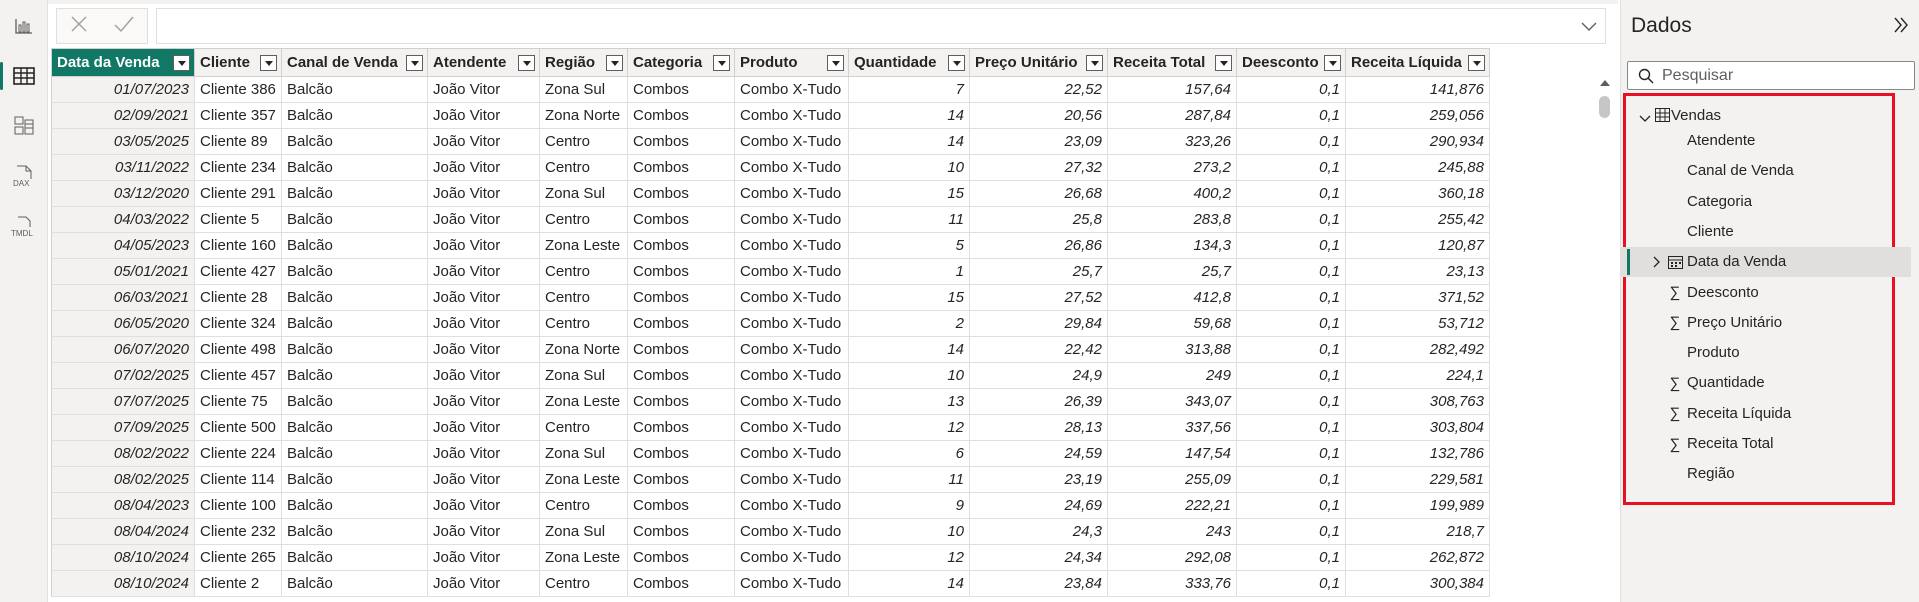 The width and height of the screenshot is (1919, 602). Describe the element at coordinates (909, 427) in the screenshot. I see `table-cell: 12` at that location.